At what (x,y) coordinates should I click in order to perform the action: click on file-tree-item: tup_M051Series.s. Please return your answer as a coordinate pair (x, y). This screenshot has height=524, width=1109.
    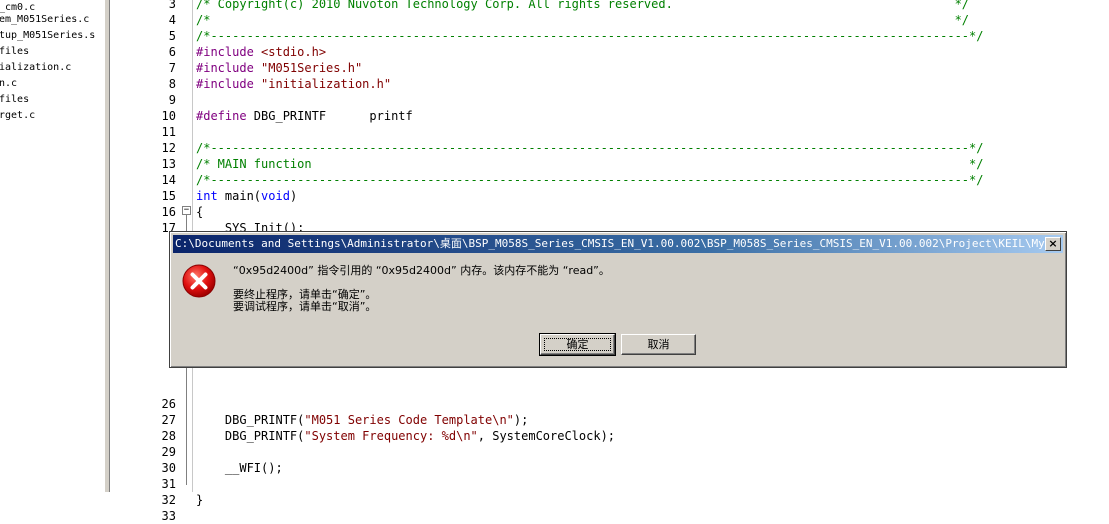
    Looking at the image, I should click on (47, 36).